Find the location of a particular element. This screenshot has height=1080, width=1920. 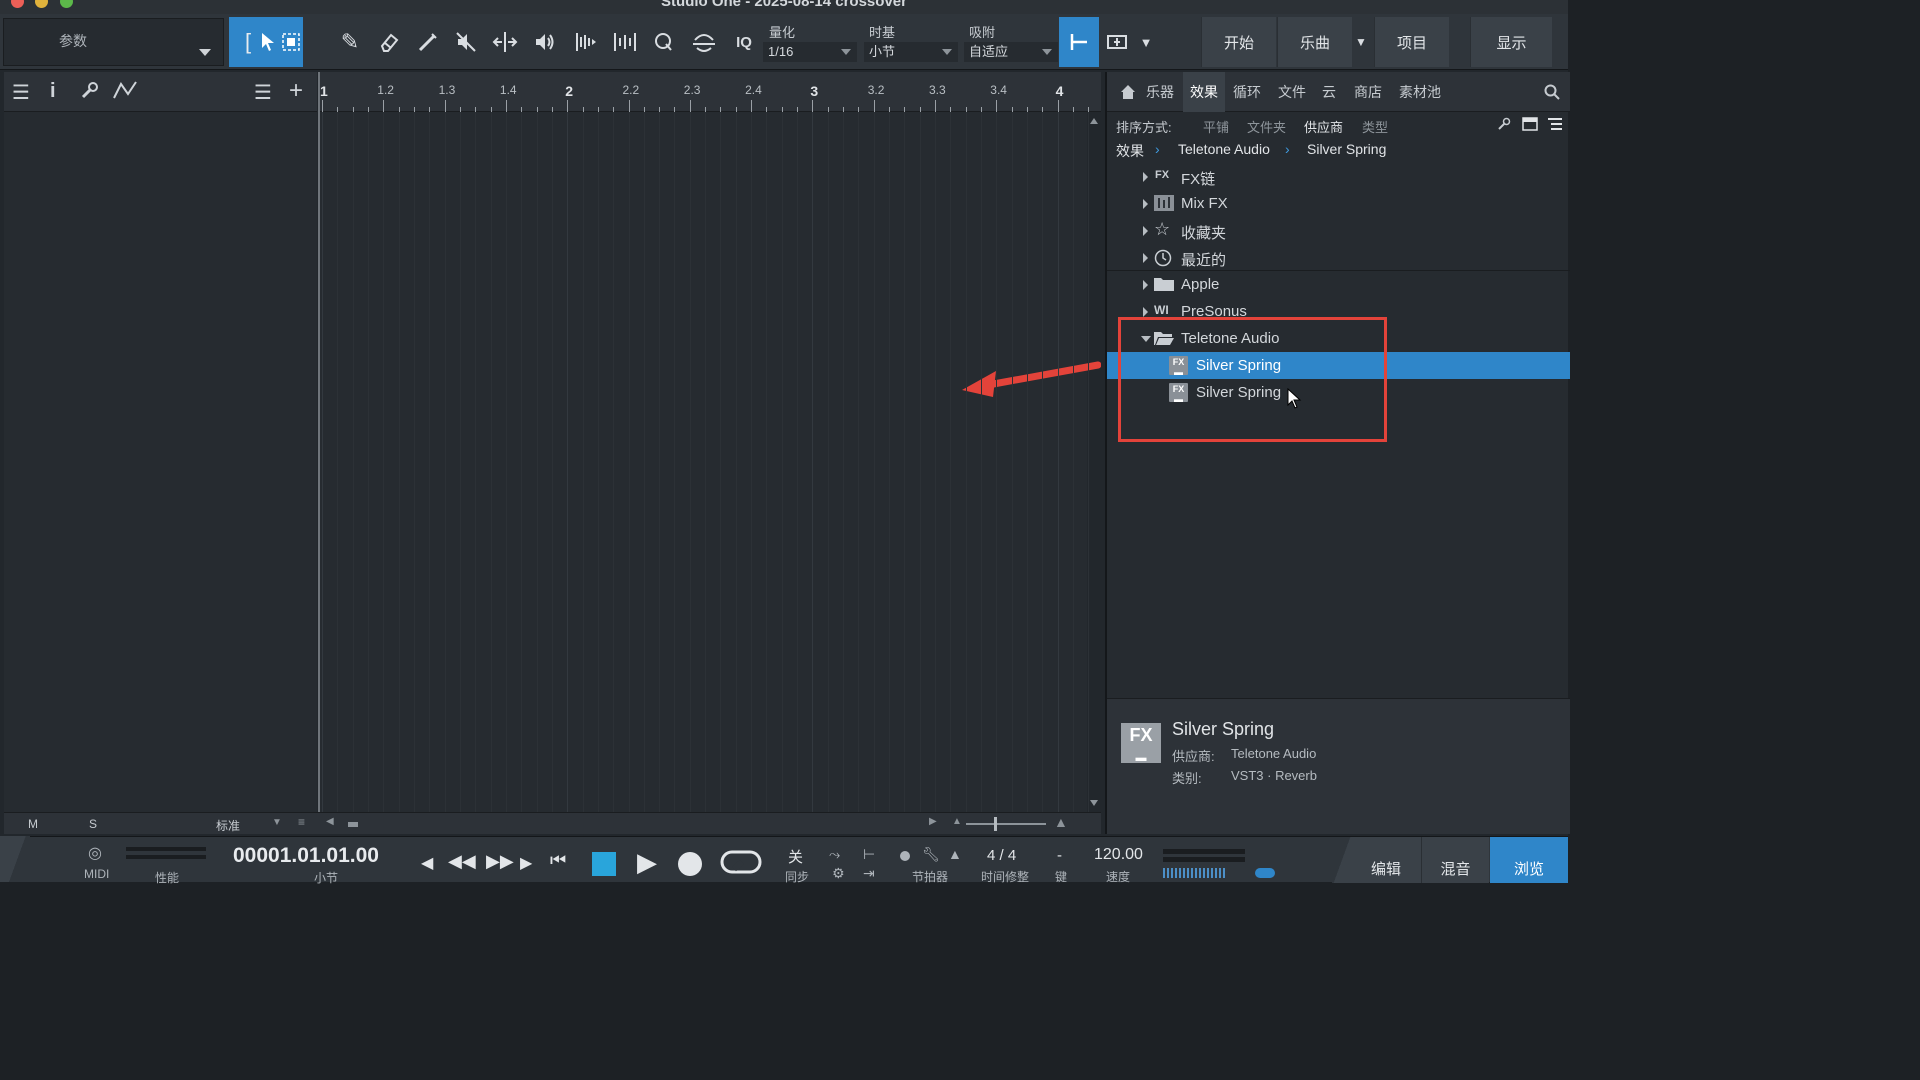

nav-show-button: 显示 is located at coordinates (1511, 42).